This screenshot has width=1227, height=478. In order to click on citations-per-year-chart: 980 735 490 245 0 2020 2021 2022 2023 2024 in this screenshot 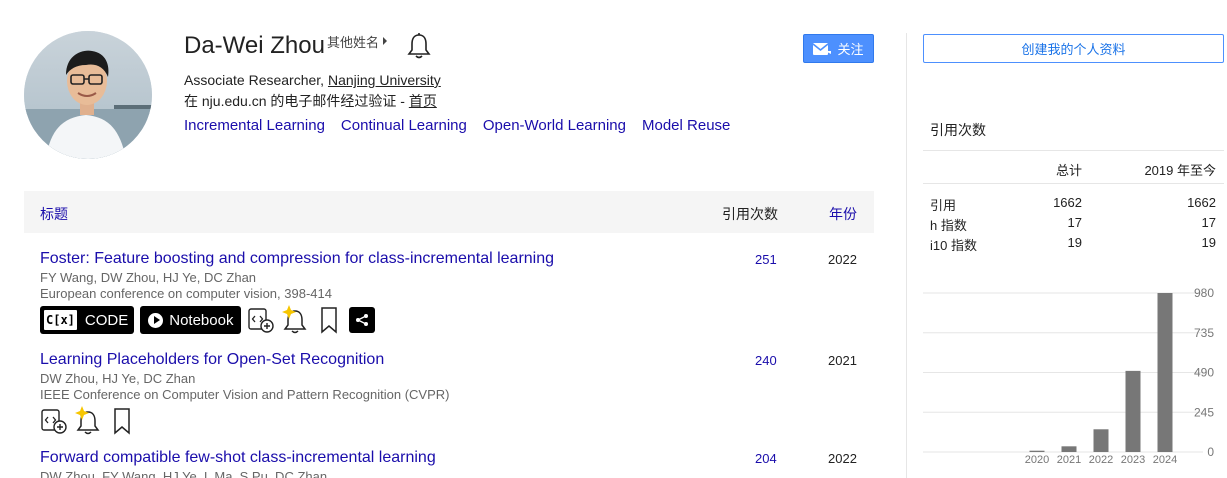, I will do `click(1075, 380)`.